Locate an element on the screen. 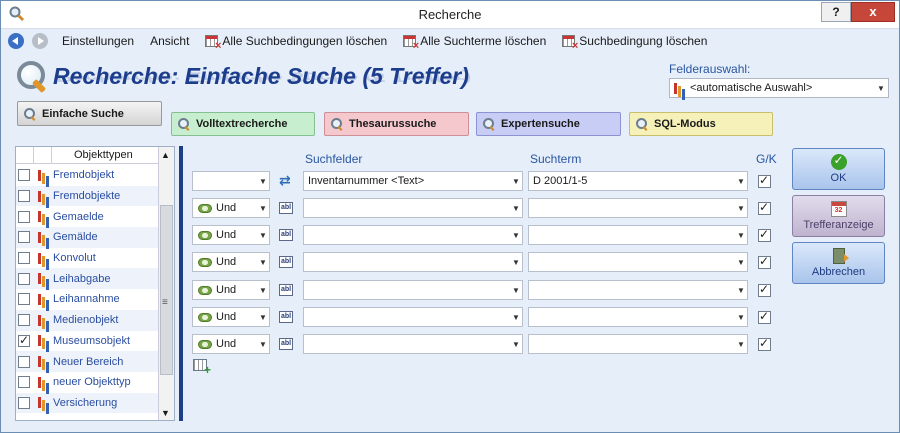 The image size is (900, 433). abbrechen-button: Abbrechen is located at coordinates (838, 263).